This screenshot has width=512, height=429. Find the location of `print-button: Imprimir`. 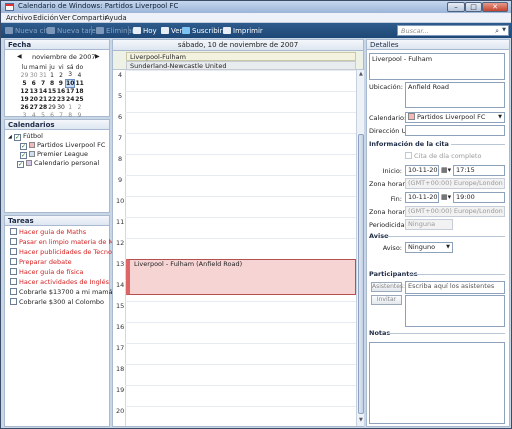

print-button: Imprimir is located at coordinates (243, 31).